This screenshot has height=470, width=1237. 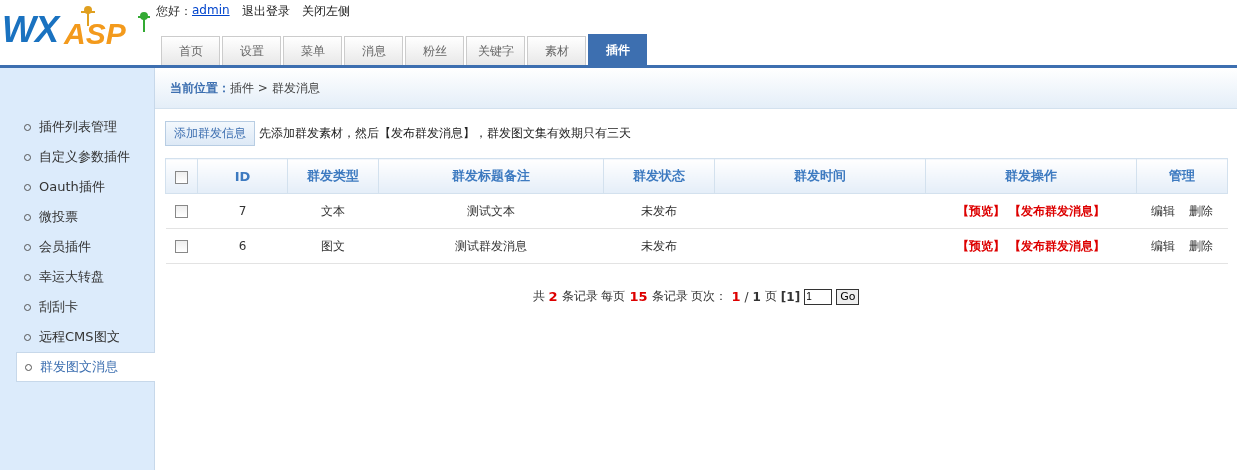 I want to click on pager-text: /, so click(x=746, y=296).